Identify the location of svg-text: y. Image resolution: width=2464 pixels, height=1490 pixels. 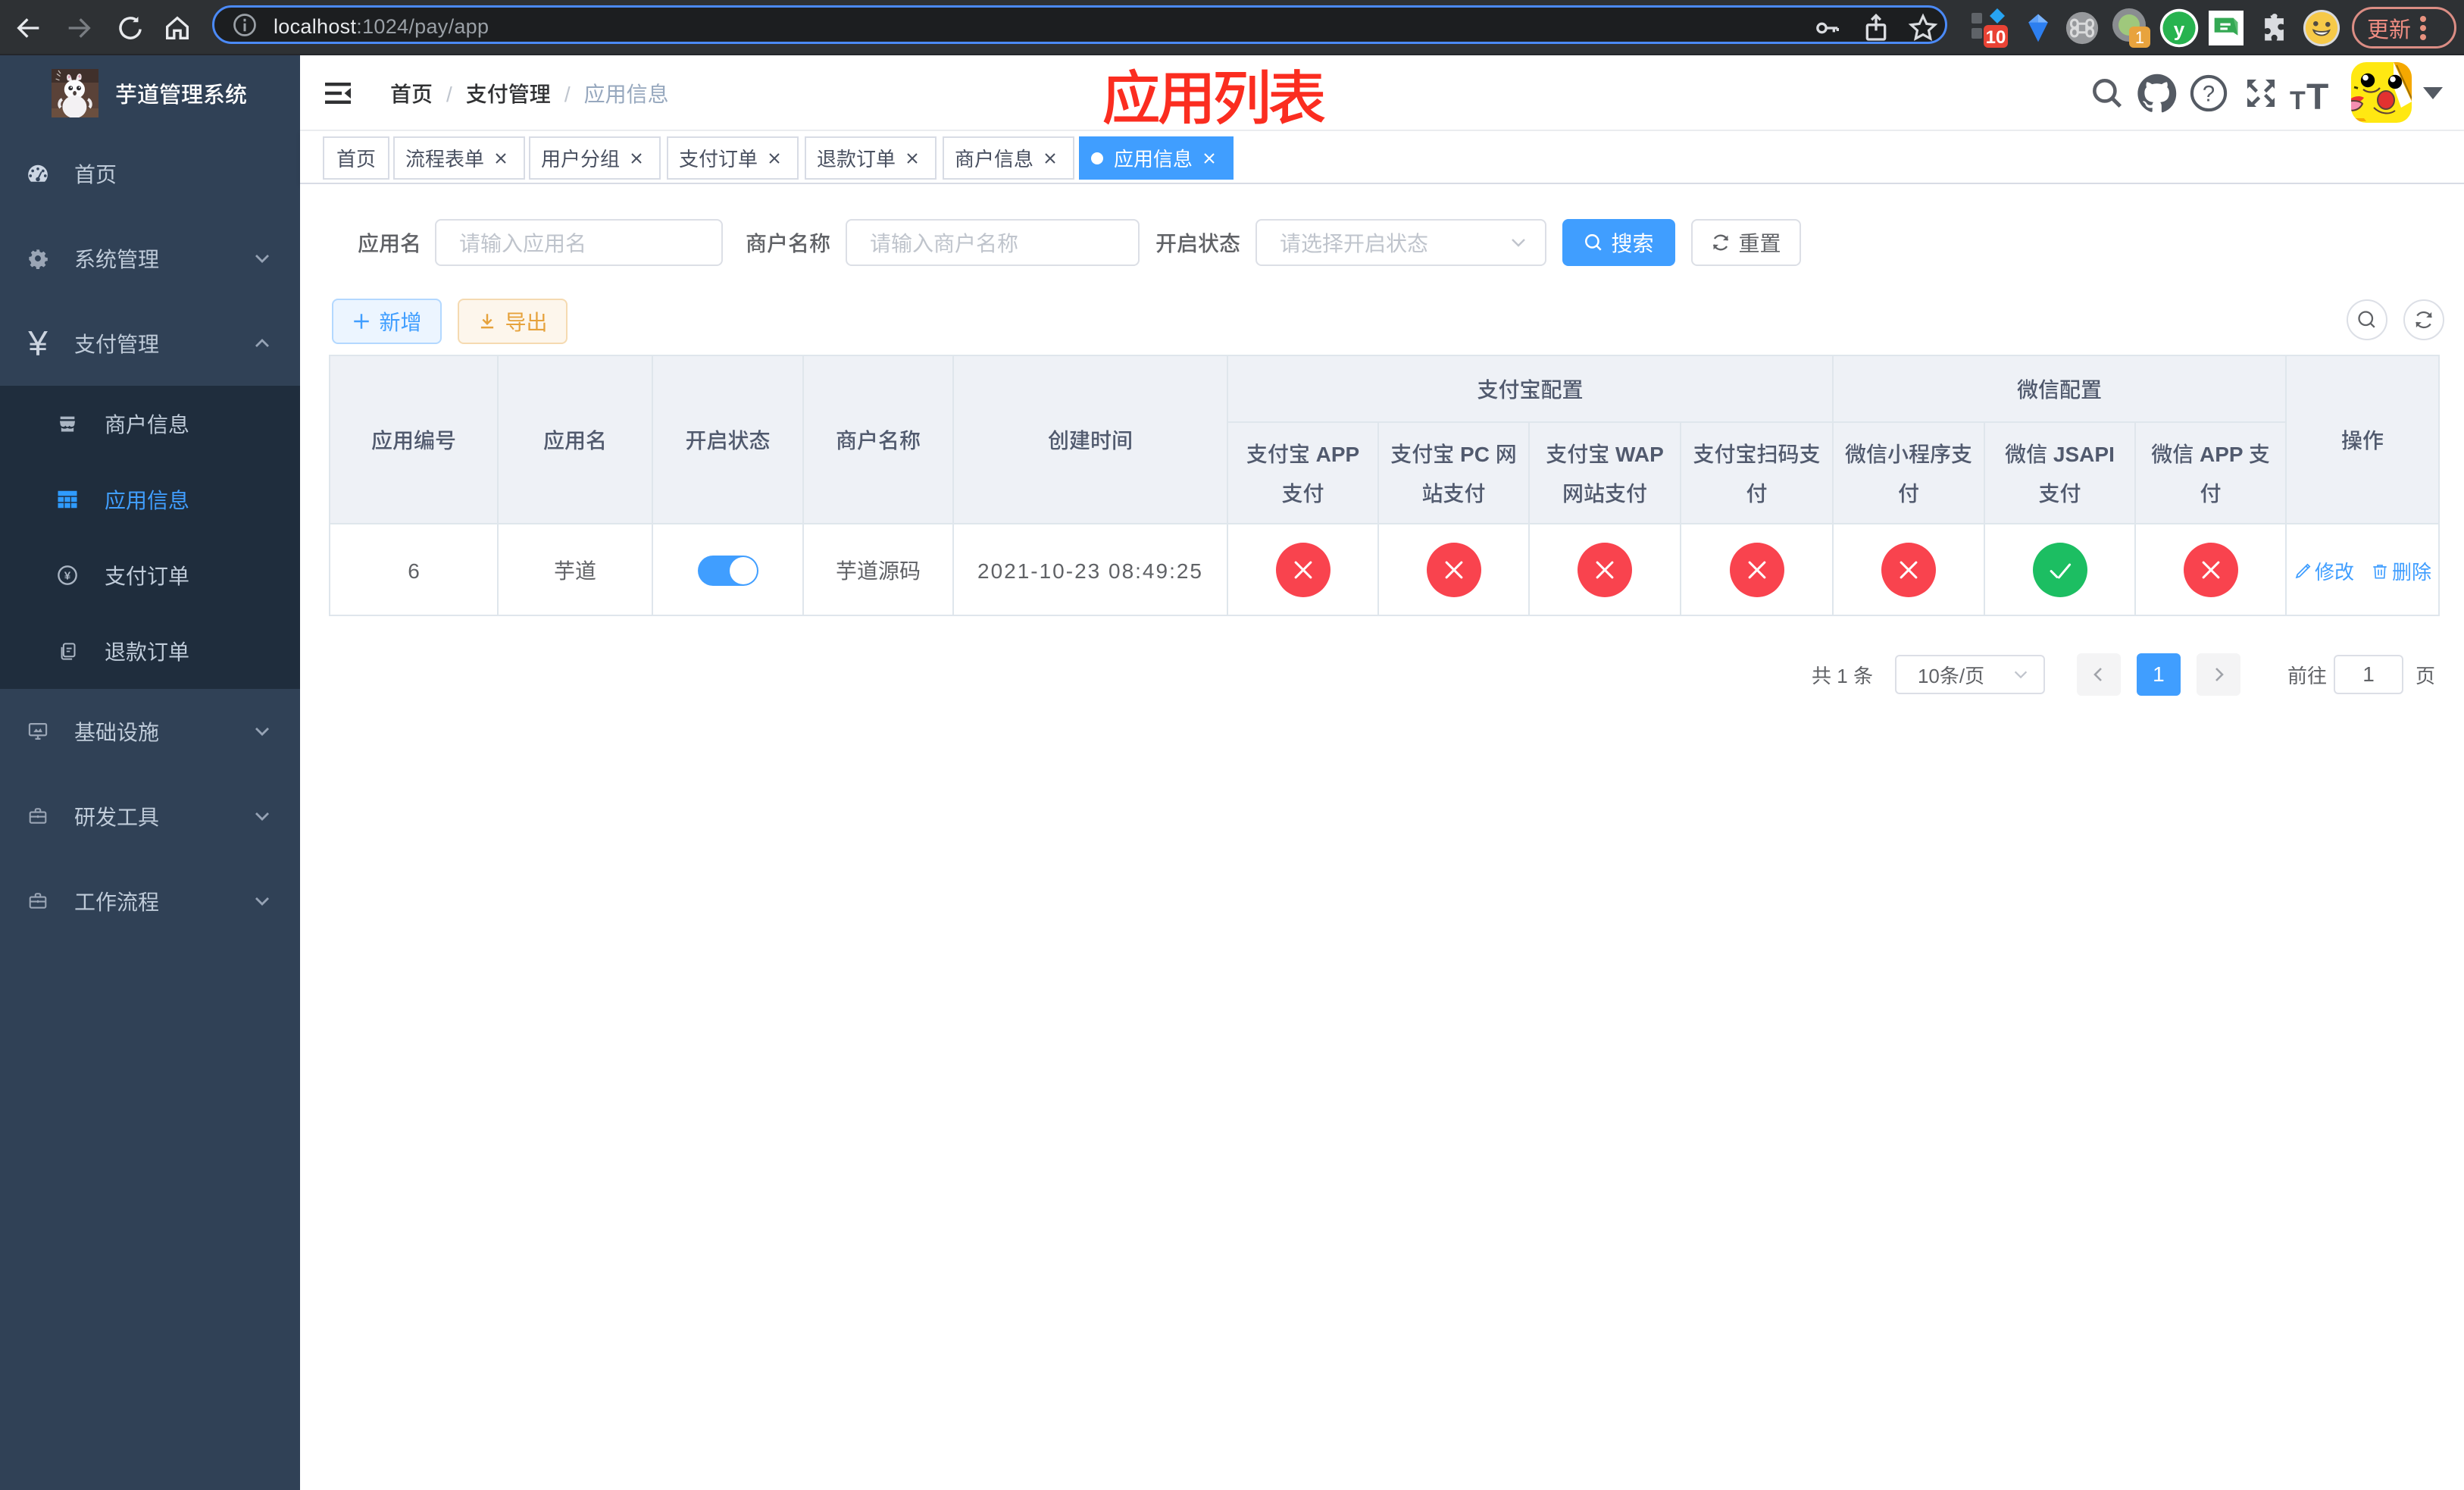
(2179, 28).